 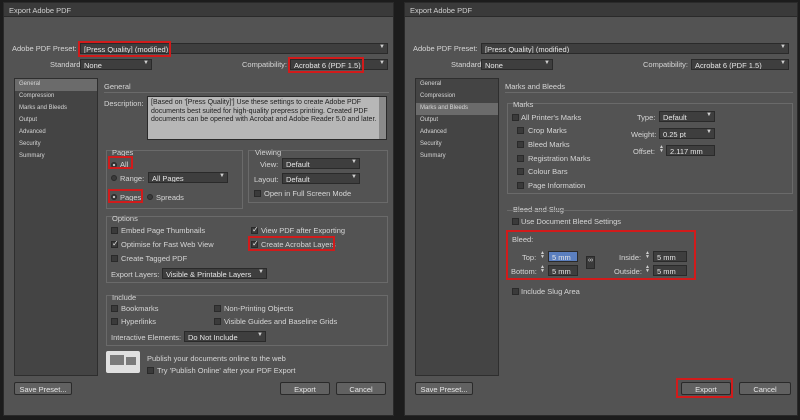 I want to click on all-radio, so click(x=114, y=165).